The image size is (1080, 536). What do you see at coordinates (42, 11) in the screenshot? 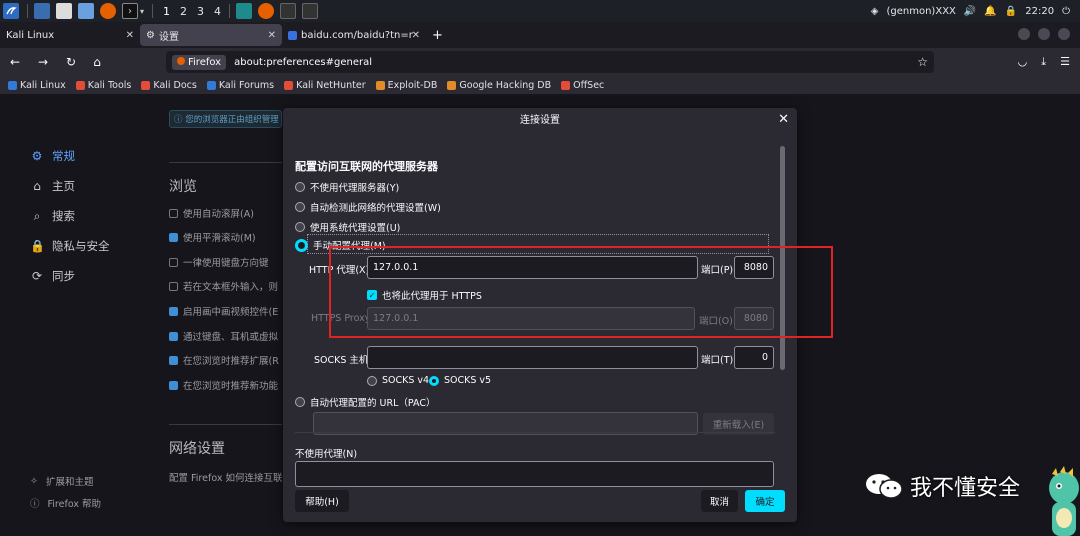
I see `desktop-icon` at bounding box center [42, 11].